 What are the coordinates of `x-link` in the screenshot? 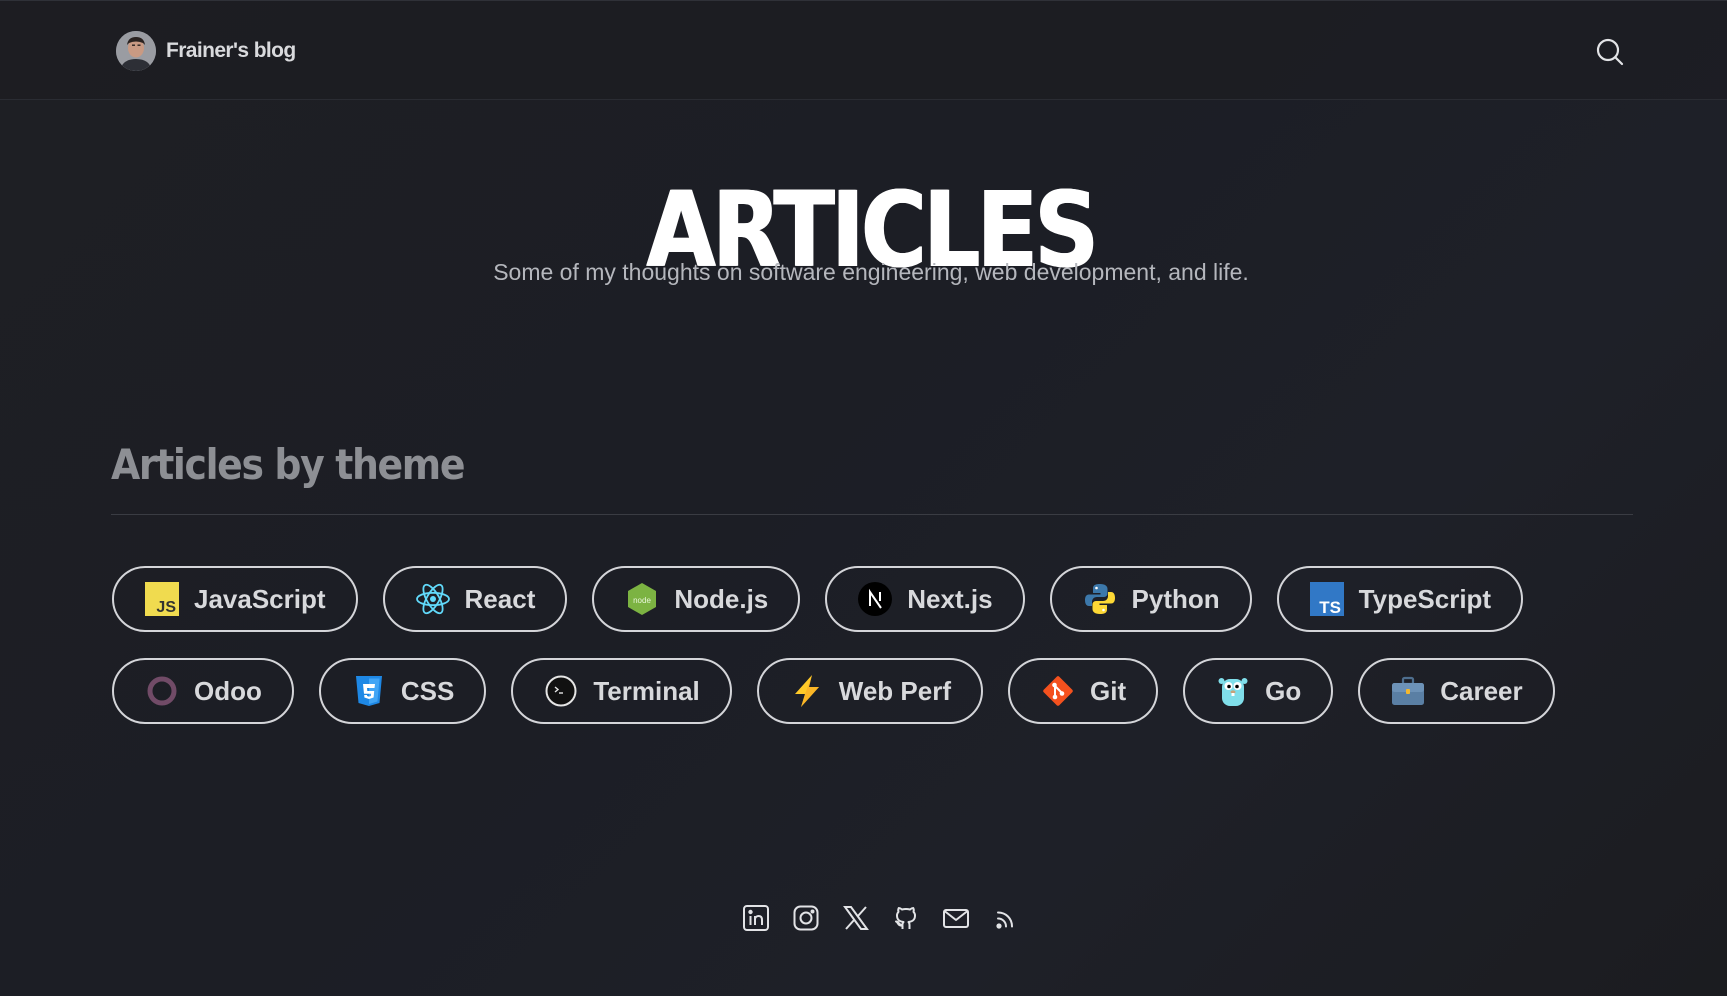 It's located at (856, 918).